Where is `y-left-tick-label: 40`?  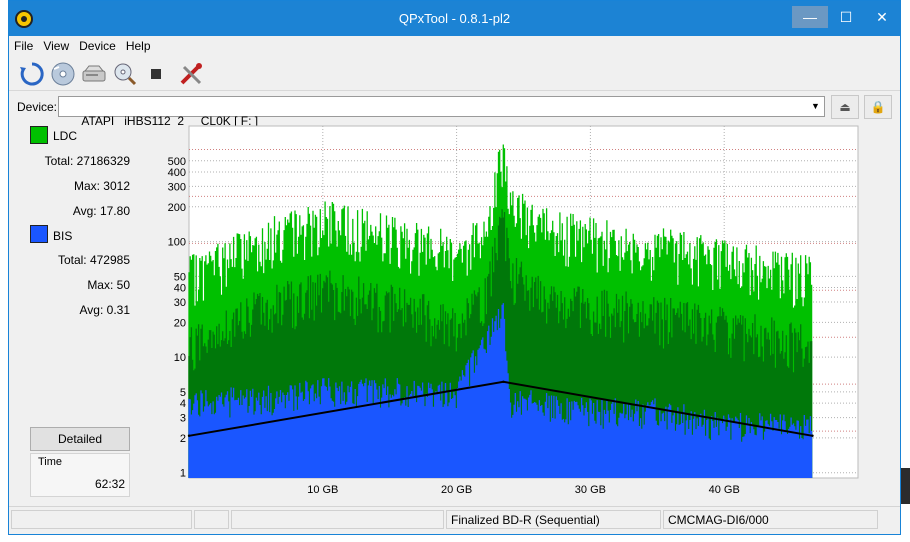
y-left-tick-label: 40 is located at coordinates (180, 289).